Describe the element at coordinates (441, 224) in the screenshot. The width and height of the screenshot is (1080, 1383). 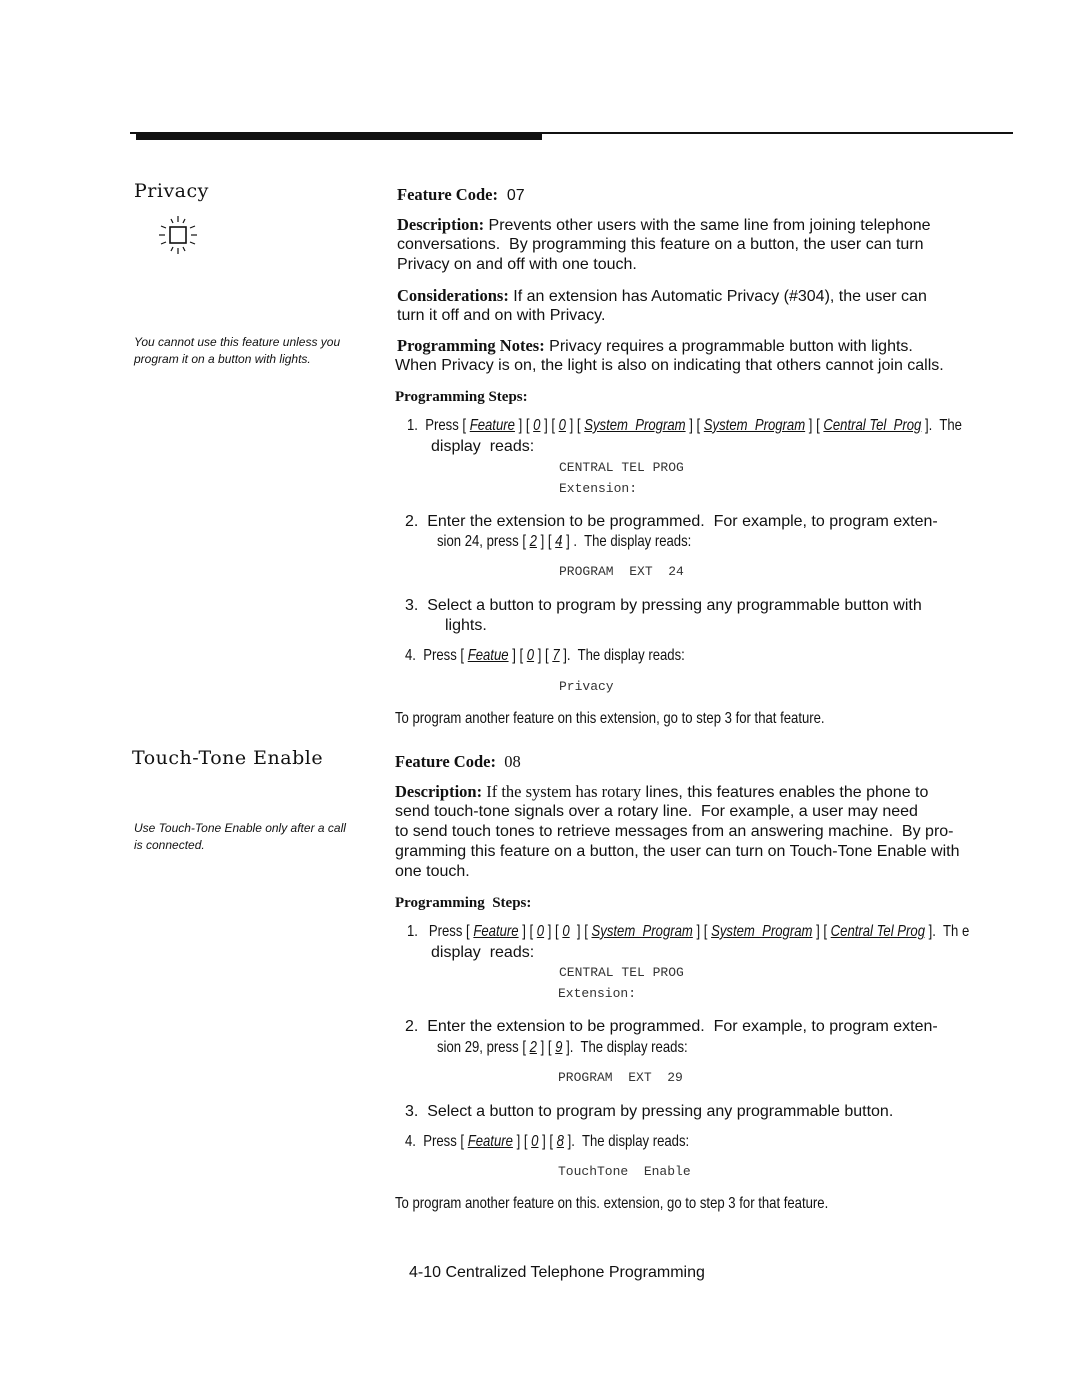
I see `label: Description:` at that location.